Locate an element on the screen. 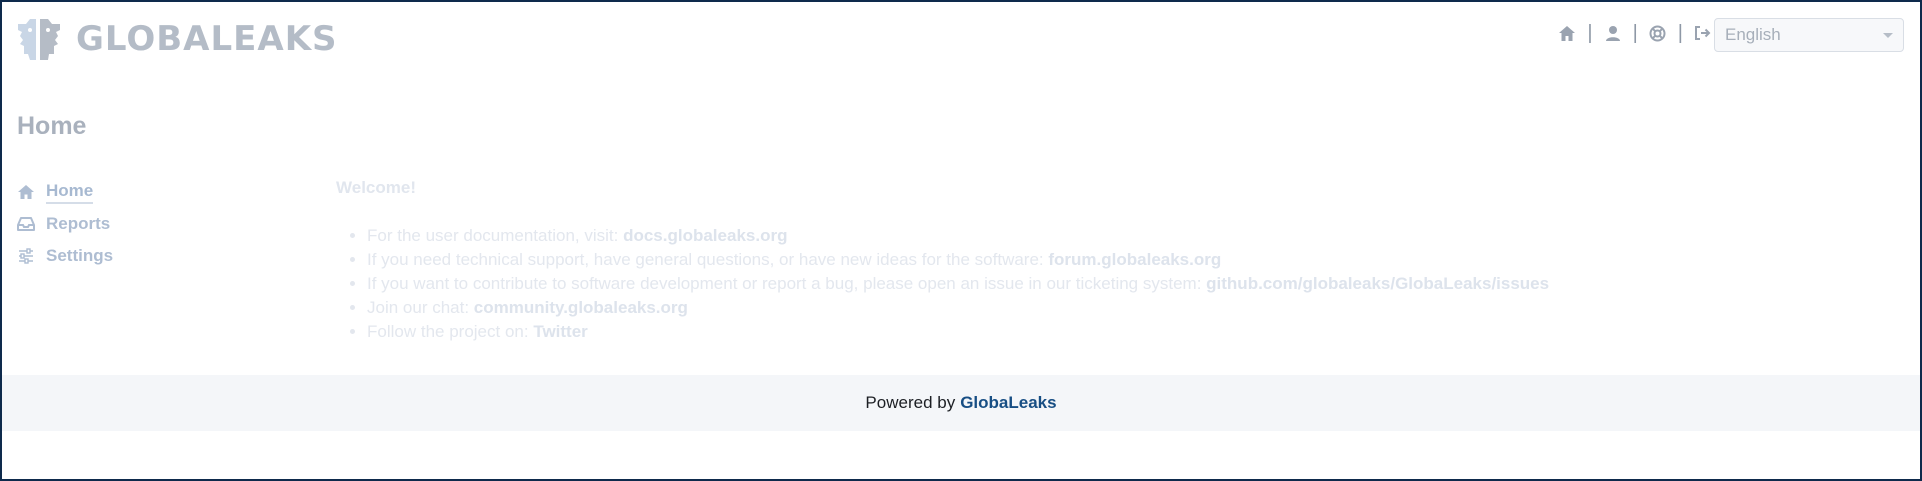 The image size is (1922, 481). inbox-icon is located at coordinates (26, 224).